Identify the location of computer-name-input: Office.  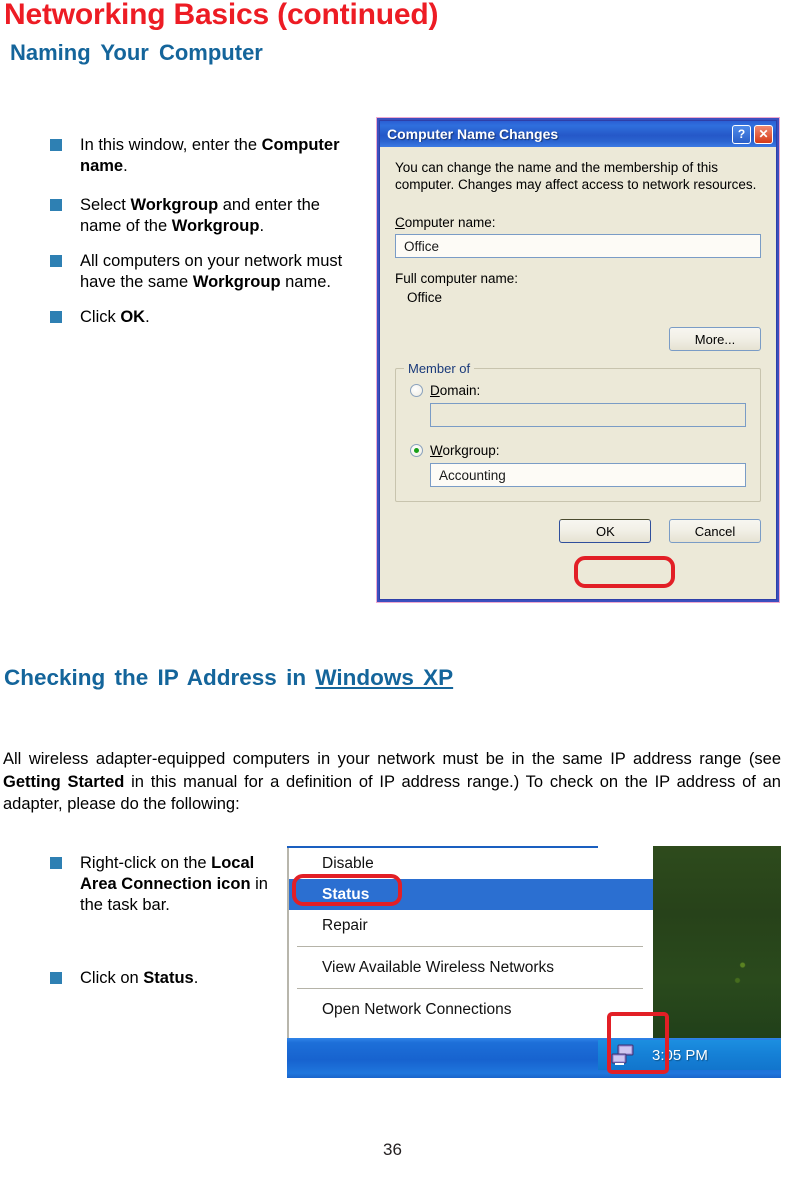
(578, 246).